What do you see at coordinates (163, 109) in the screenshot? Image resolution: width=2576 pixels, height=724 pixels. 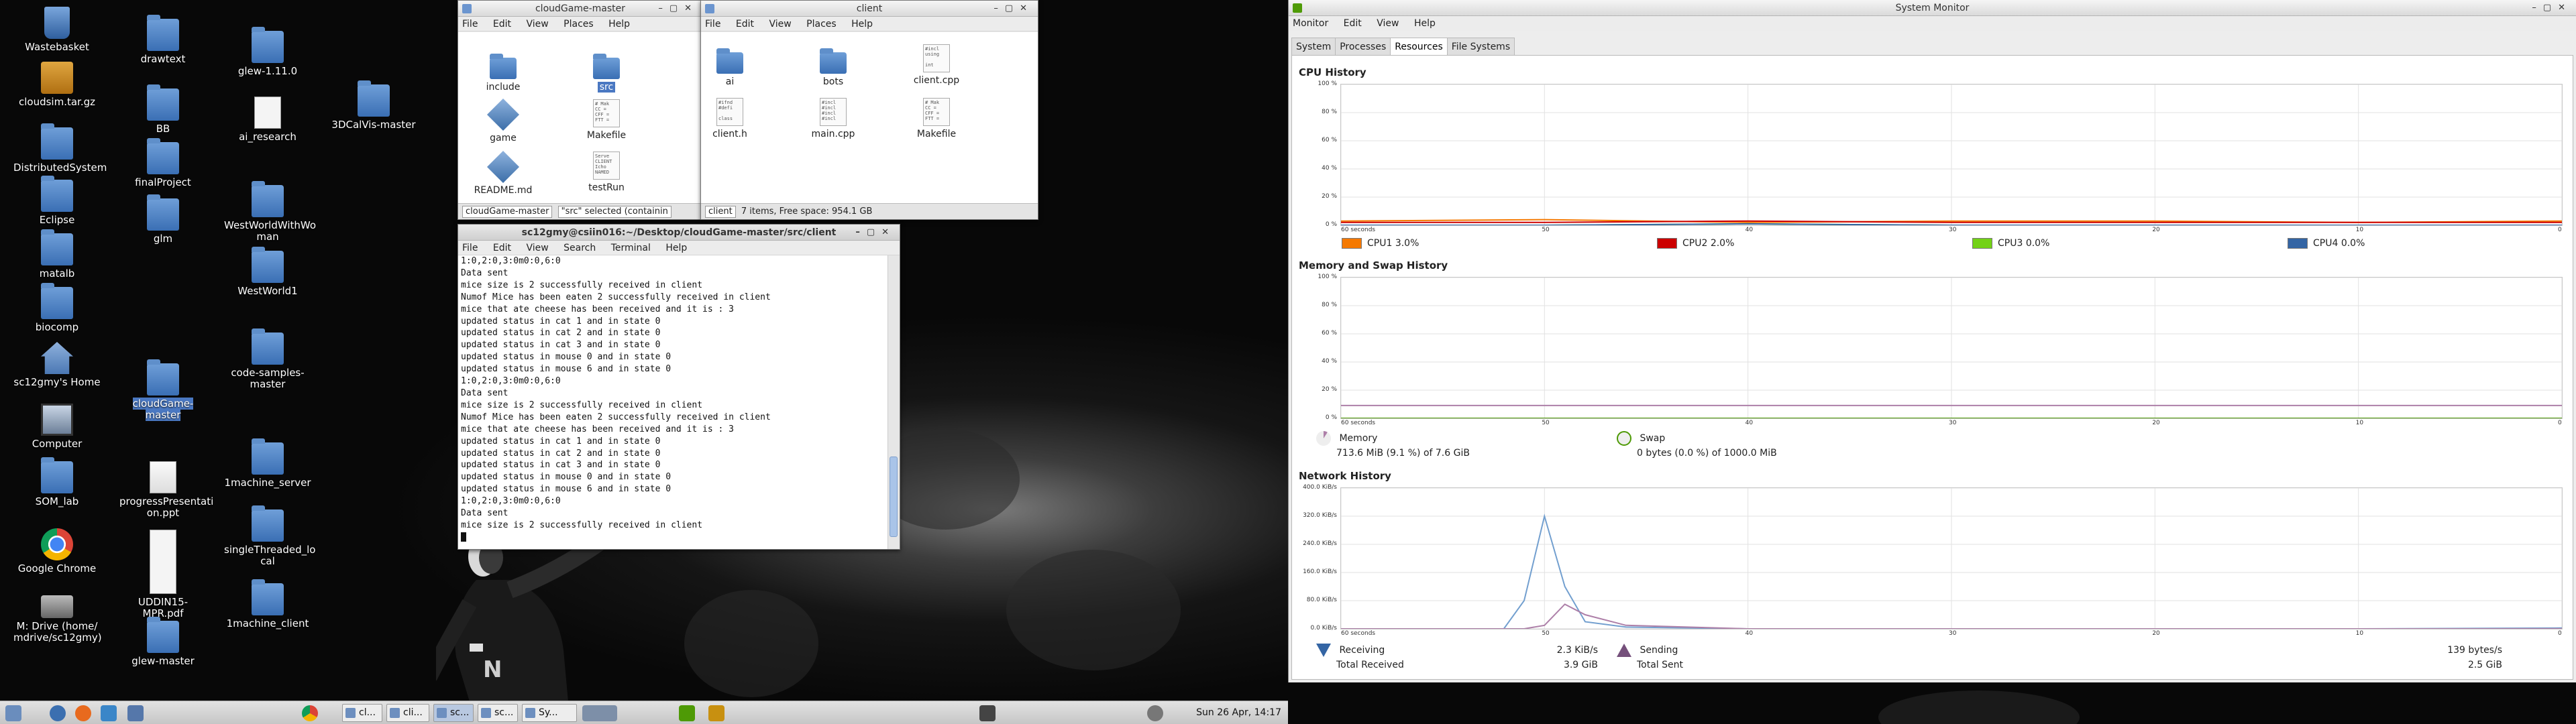 I see `desktop-icon-bb: BB` at bounding box center [163, 109].